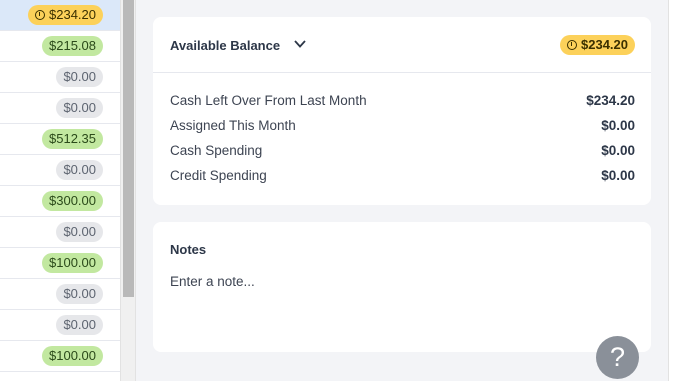 The height and width of the screenshot is (381, 680). I want to click on notes-input, so click(400, 281).